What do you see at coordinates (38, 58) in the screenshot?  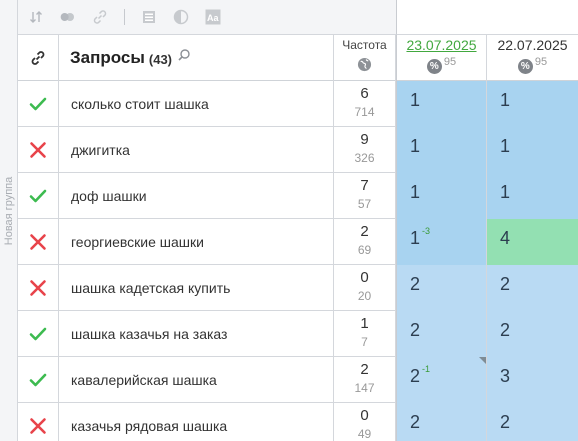 I see `link-column-header` at bounding box center [38, 58].